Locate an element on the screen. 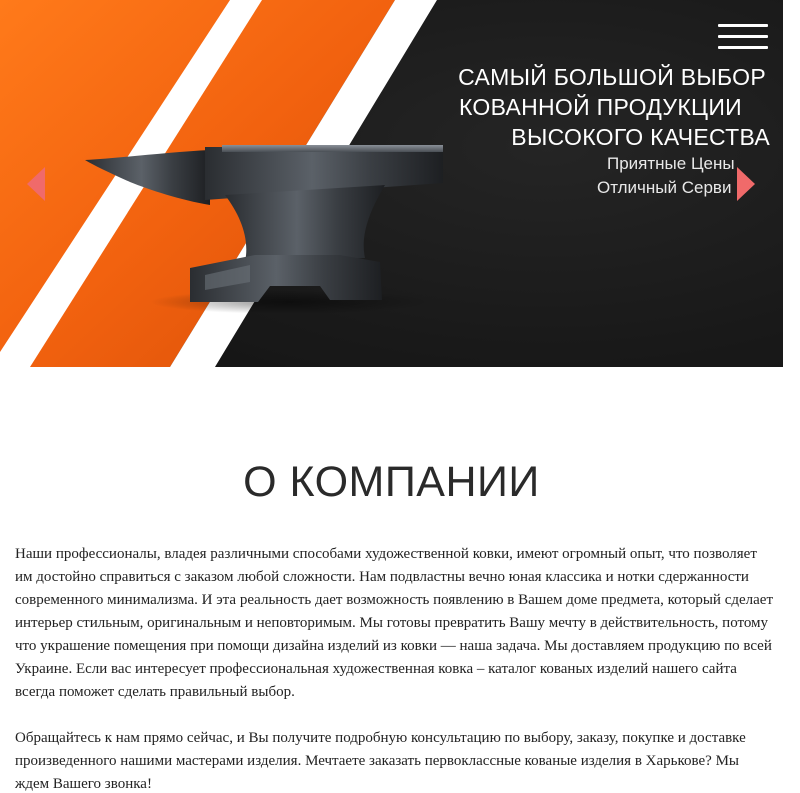 The width and height of the screenshot is (800, 793). headline-line: САМЫЙ БОЛЬШОЙ ВЫБОР is located at coordinates (612, 77).